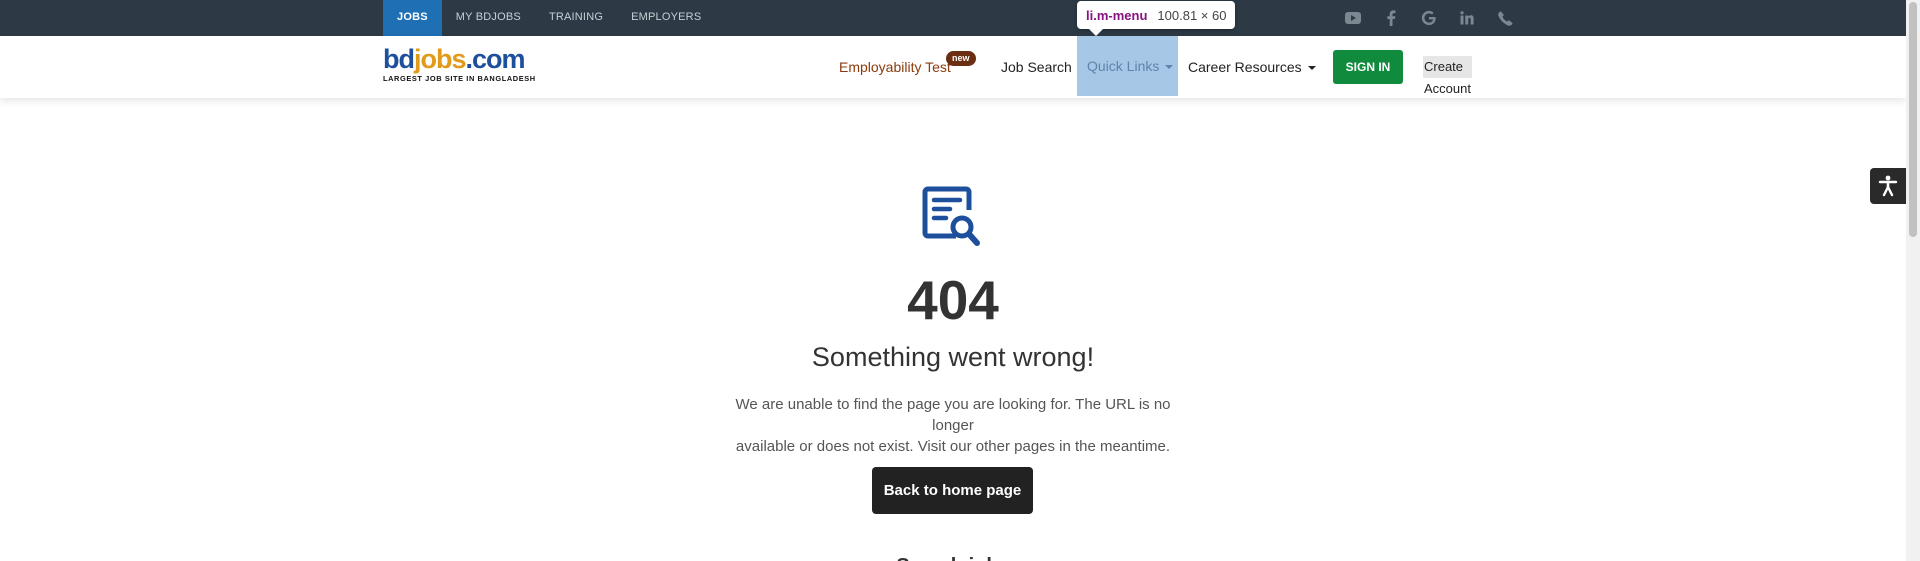  Describe the element at coordinates (666, 18) in the screenshot. I see `tab-employers: EMPLOYERS` at that location.